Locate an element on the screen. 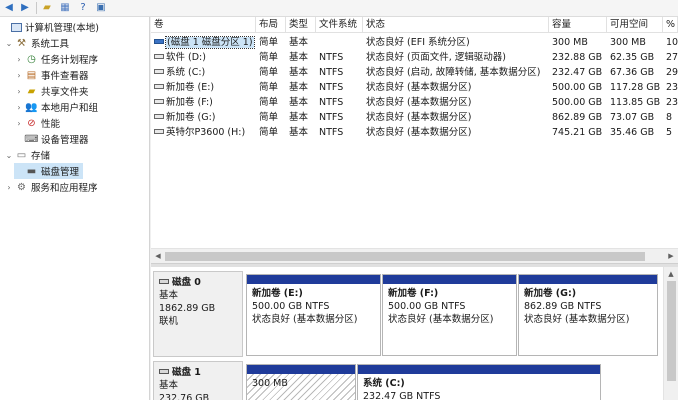 This screenshot has width=678, height=400. cell-status: 状态良好 (启动, 故障转储, 基本数据分区) is located at coordinates (453, 72).